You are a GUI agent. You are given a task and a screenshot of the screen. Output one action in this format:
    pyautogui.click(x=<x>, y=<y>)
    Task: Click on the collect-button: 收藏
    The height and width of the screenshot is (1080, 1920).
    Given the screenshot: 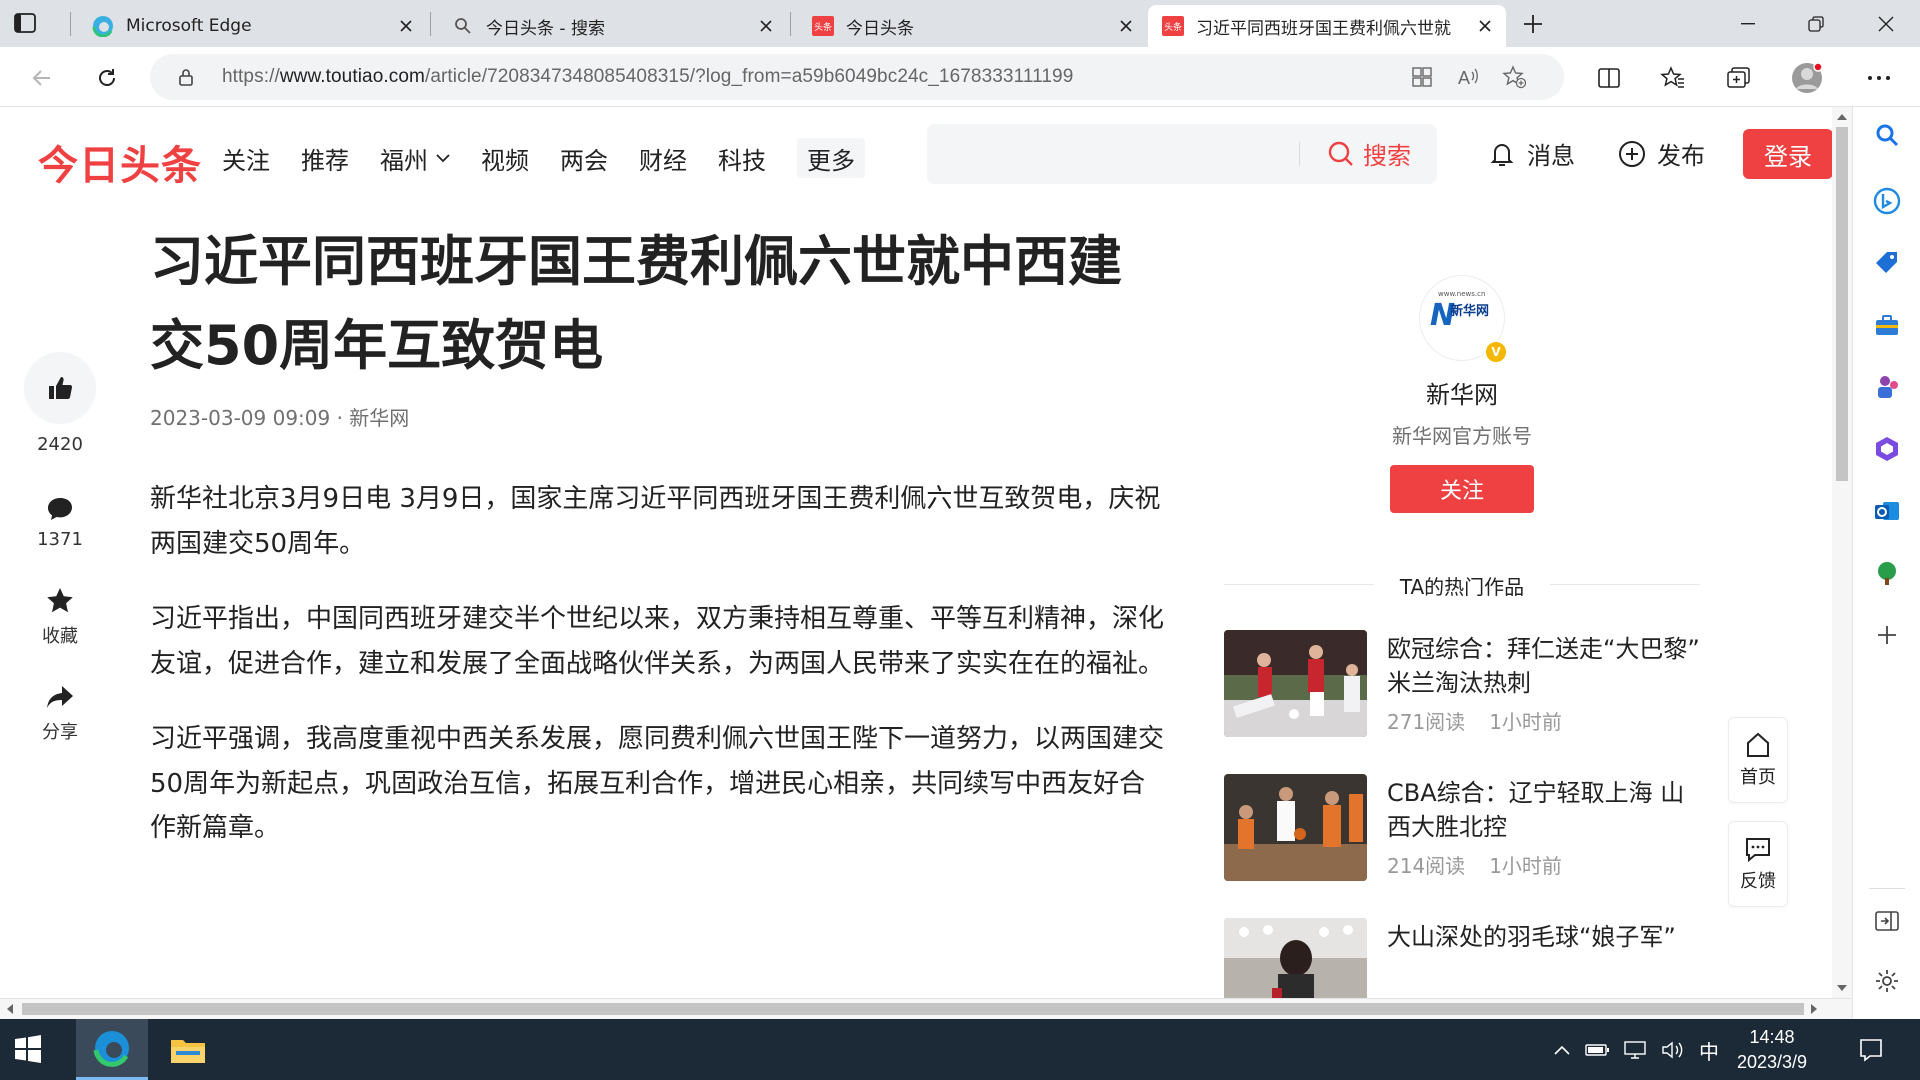 What is the action you would take?
    pyautogui.click(x=60, y=617)
    